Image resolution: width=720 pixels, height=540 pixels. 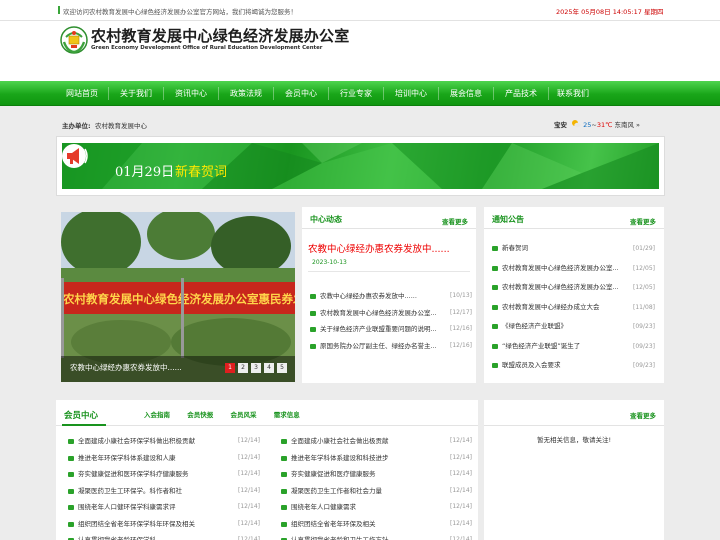 I want to click on greeting-banner: 01月29日 新春贺词, so click(x=360, y=166).